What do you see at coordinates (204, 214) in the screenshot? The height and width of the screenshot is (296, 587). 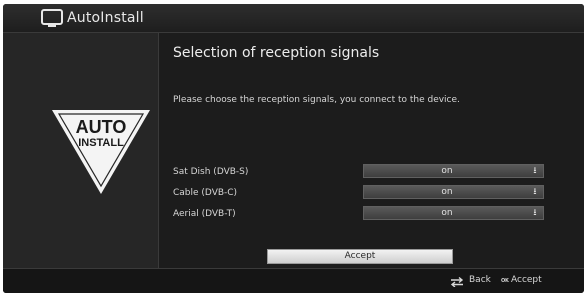 I see `row-label-aerial: Aerial (DVB-T)` at bounding box center [204, 214].